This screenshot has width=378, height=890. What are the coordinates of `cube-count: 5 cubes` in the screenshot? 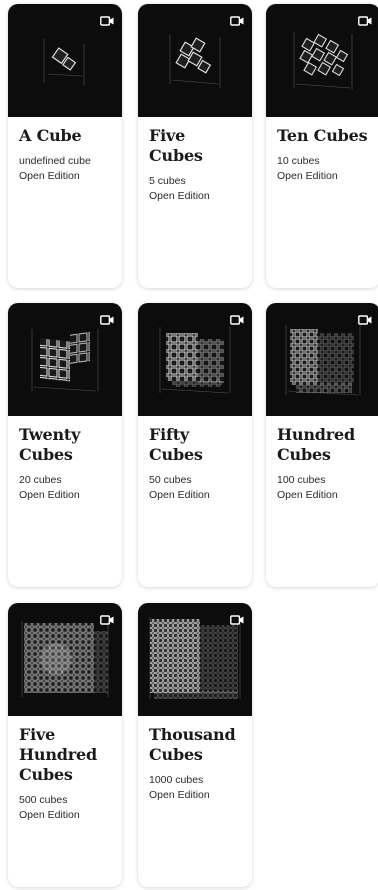 It's located at (167, 181).